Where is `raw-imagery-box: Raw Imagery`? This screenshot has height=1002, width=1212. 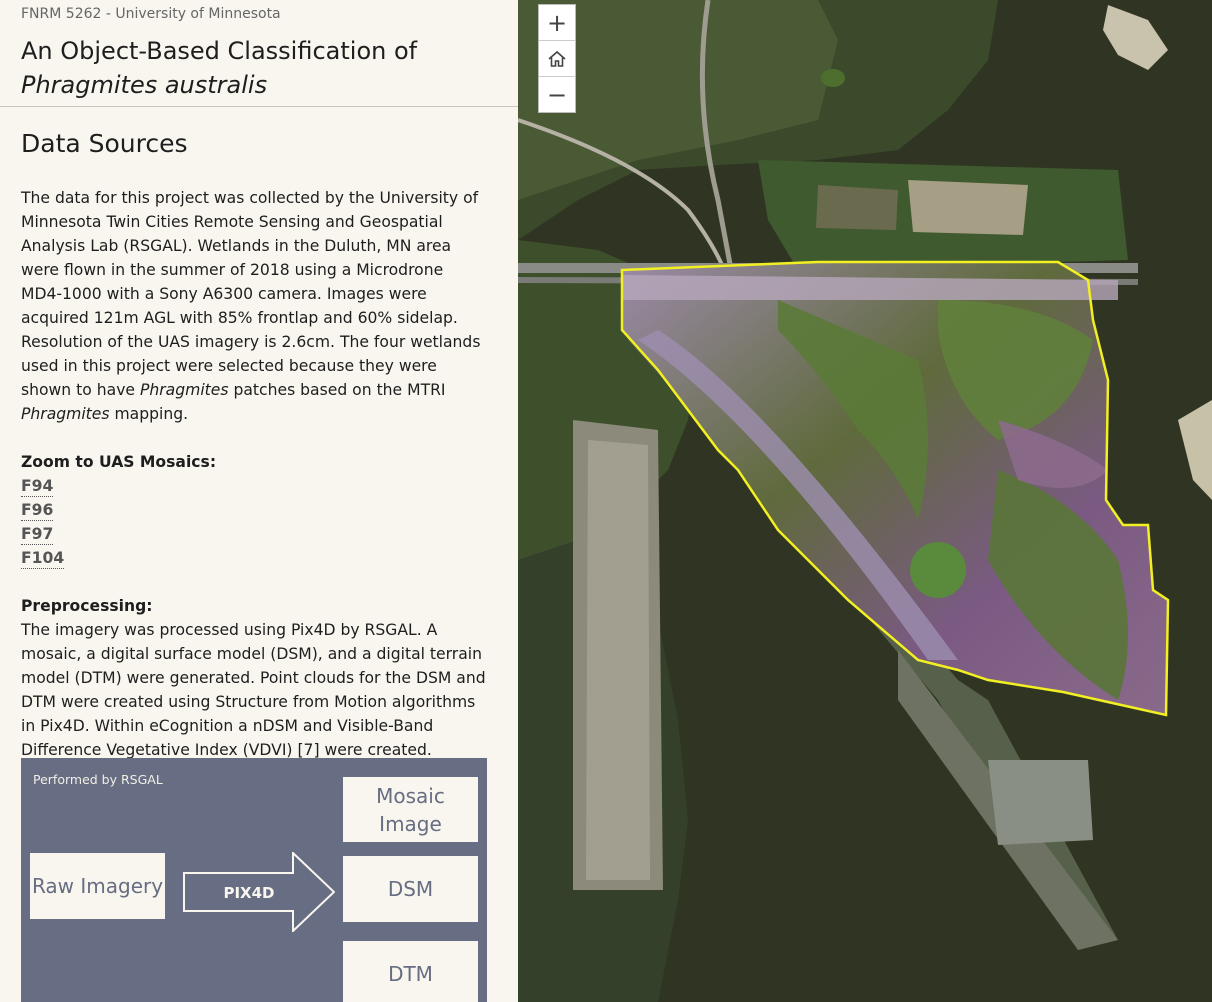
raw-imagery-box: Raw Imagery is located at coordinates (97, 886).